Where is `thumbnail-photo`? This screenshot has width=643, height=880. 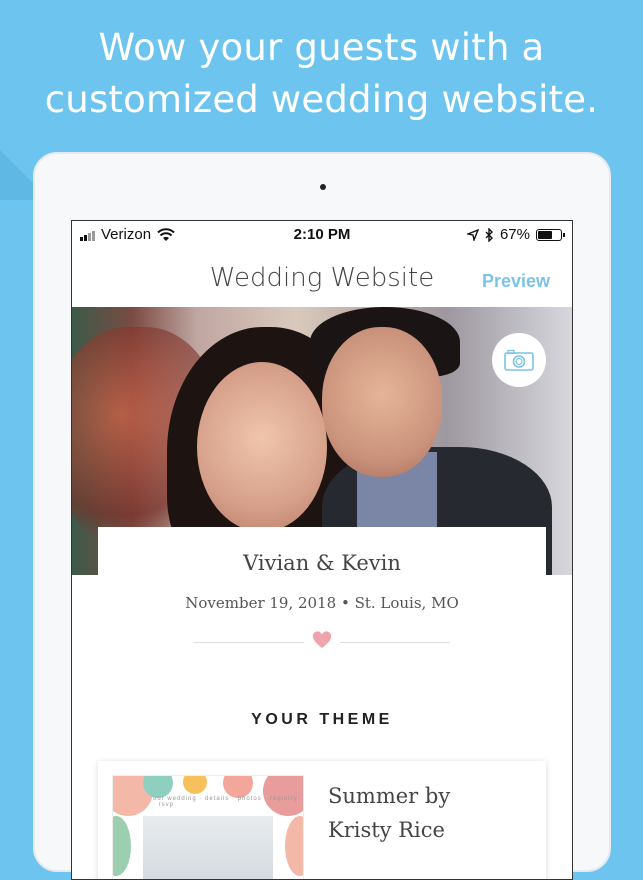
thumbnail-photo is located at coordinates (208, 847).